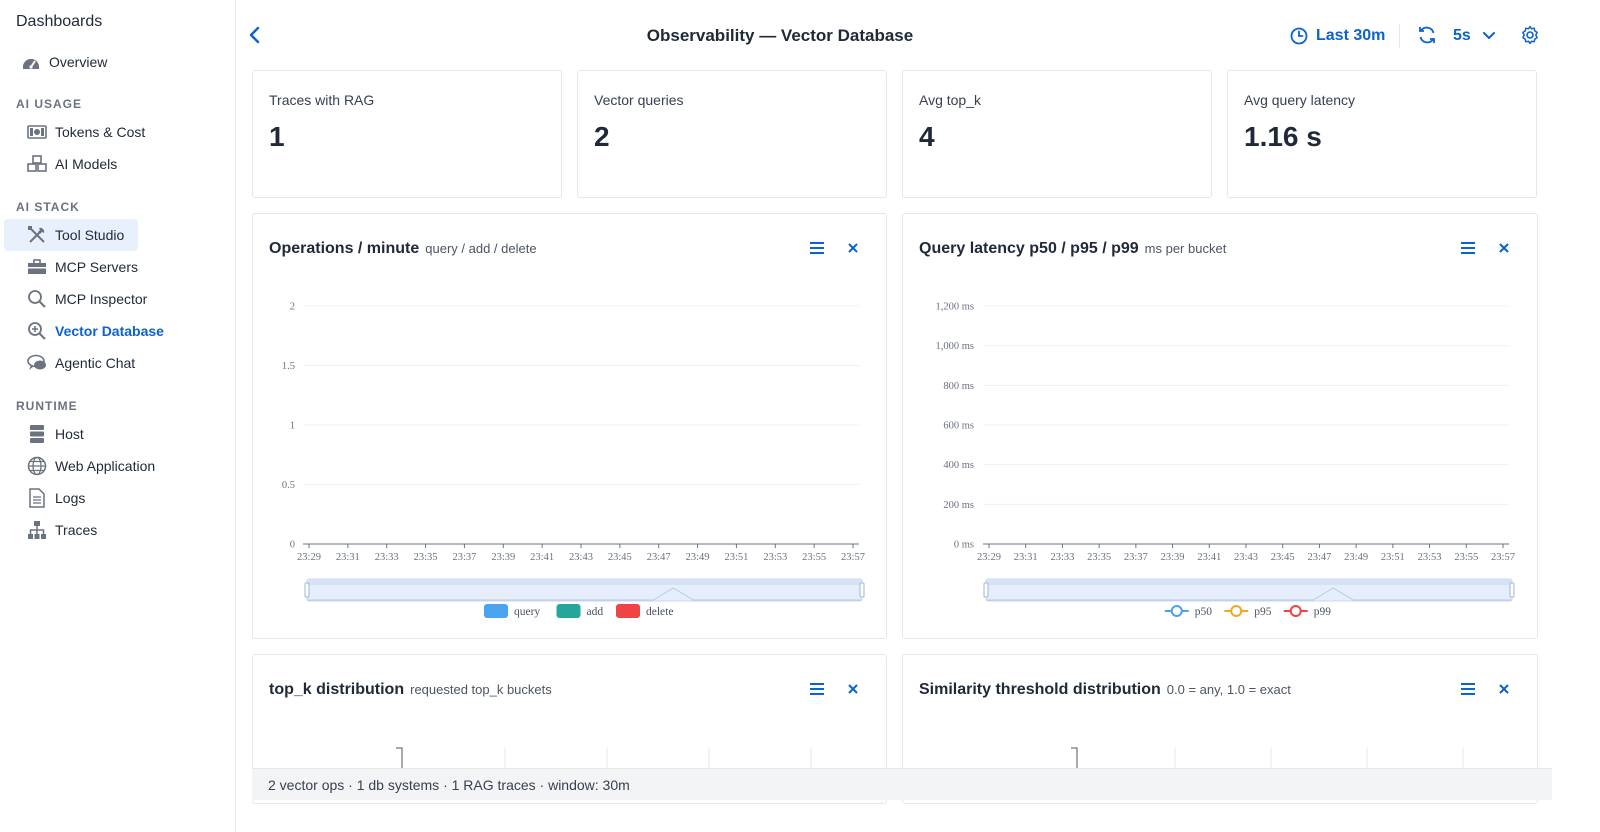 Image resolution: width=1600 pixels, height=832 pixels. I want to click on time-range-label: Last 30m, so click(1351, 35).